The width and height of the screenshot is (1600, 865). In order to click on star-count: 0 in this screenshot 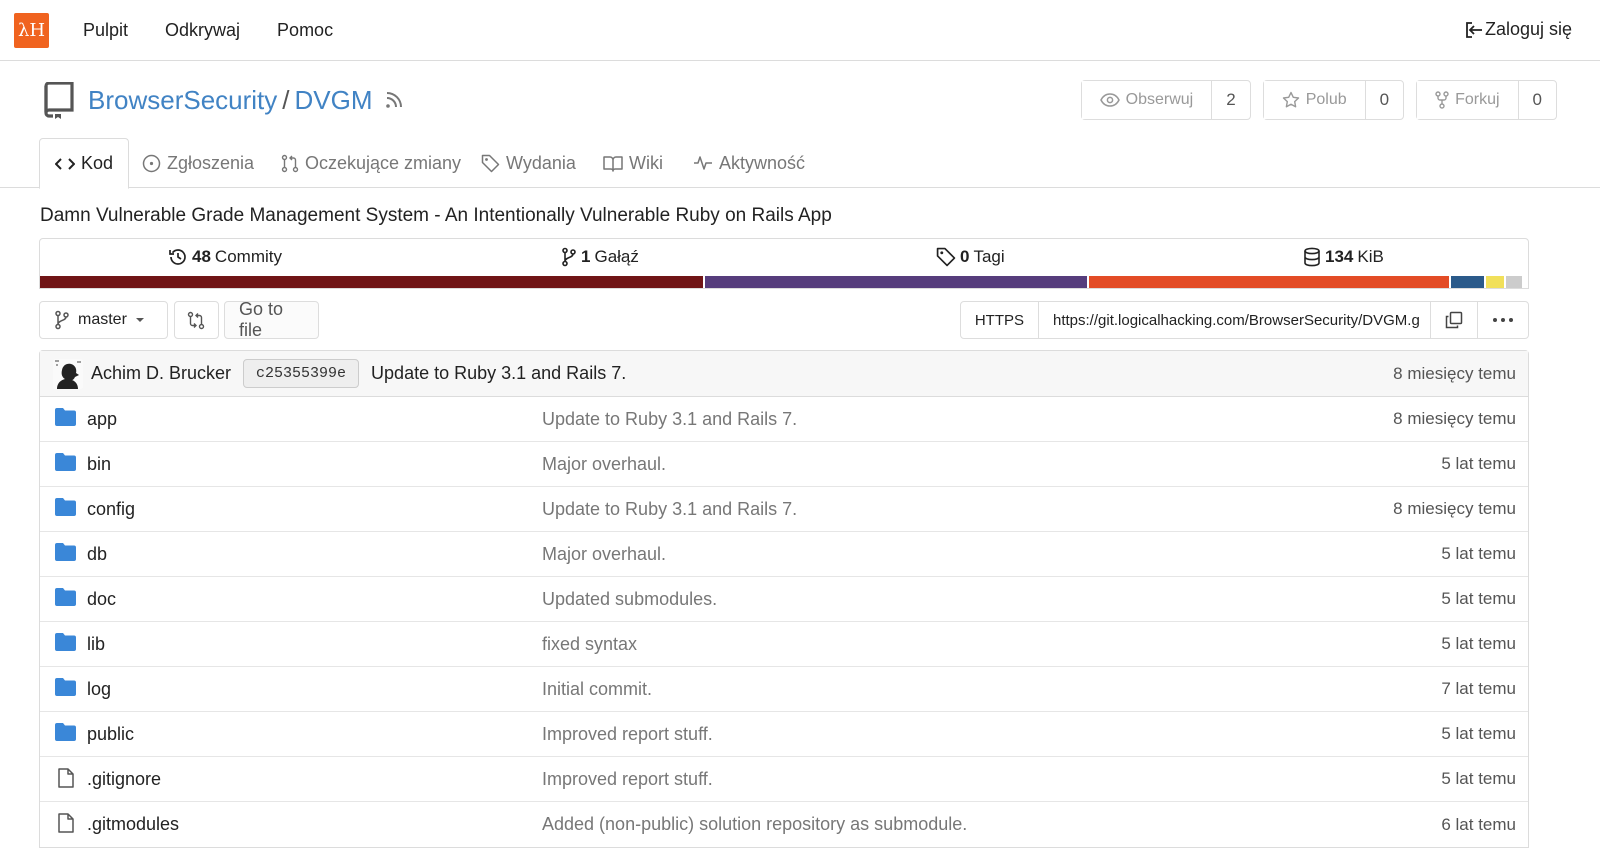, I will do `click(1384, 100)`.